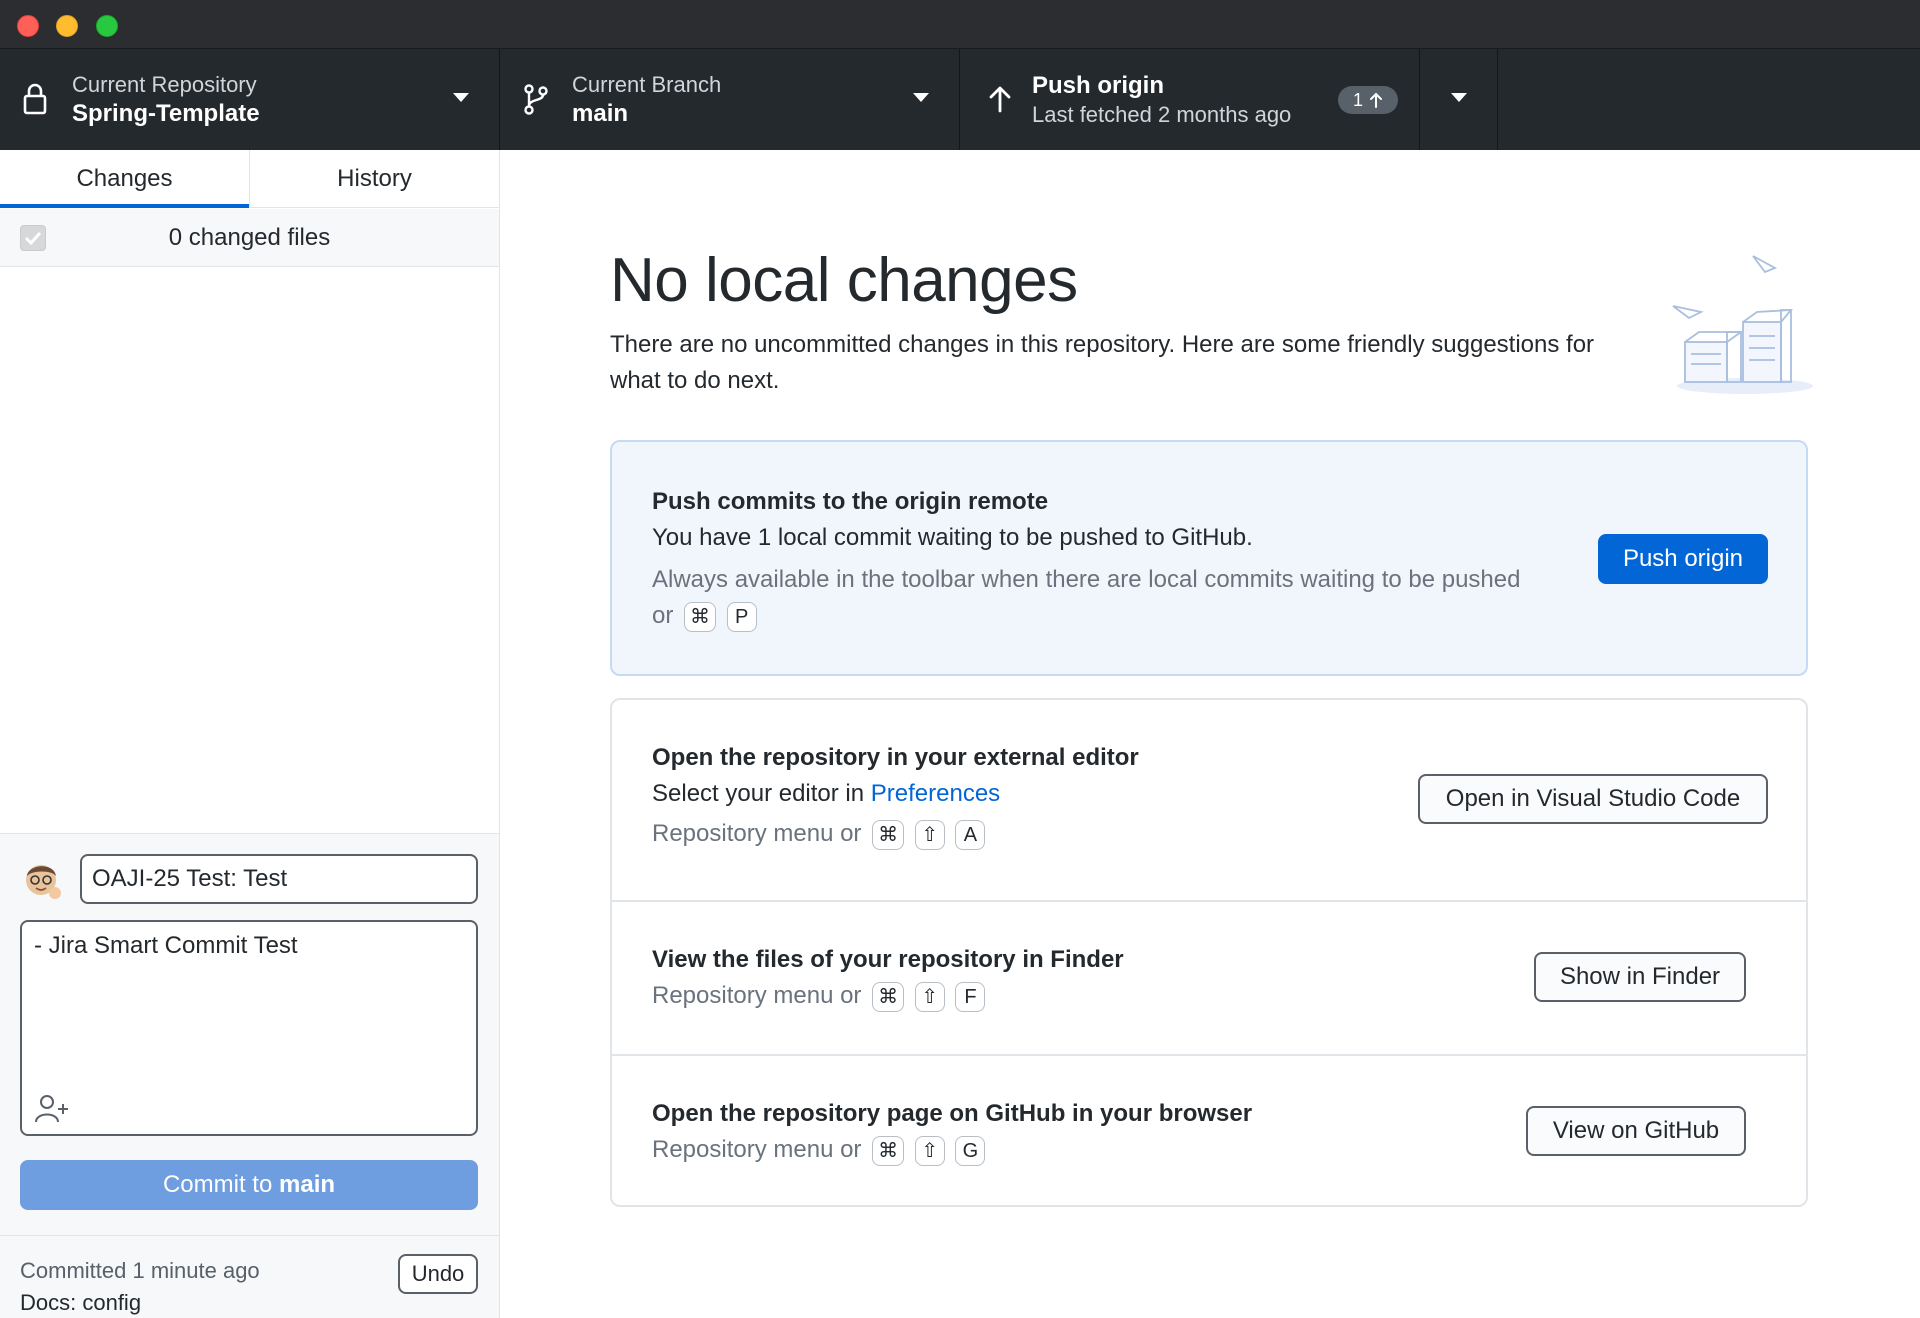 The image size is (1920, 1318). I want to click on branch-icon, so click(536, 99).